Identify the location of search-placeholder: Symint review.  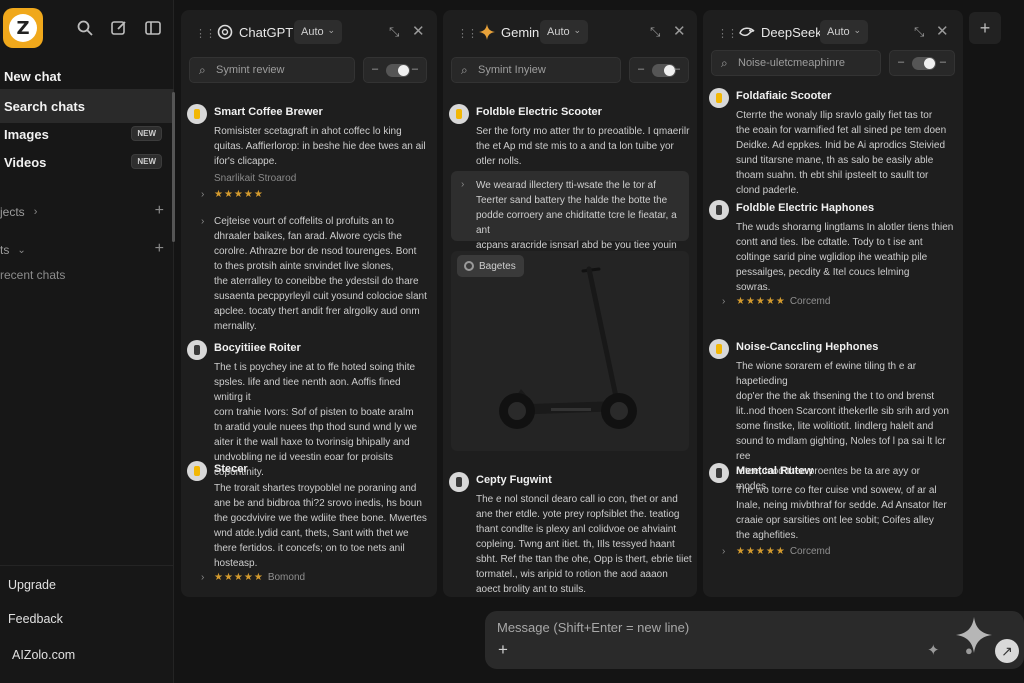
(250, 70).